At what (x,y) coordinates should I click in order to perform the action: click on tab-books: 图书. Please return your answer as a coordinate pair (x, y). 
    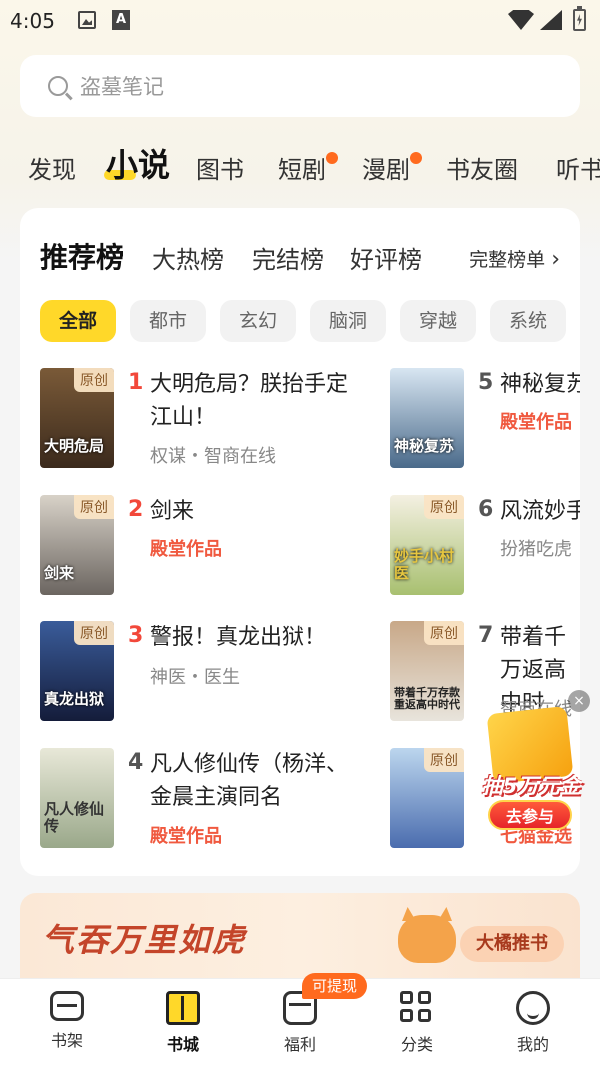
    Looking at the image, I should click on (220, 167).